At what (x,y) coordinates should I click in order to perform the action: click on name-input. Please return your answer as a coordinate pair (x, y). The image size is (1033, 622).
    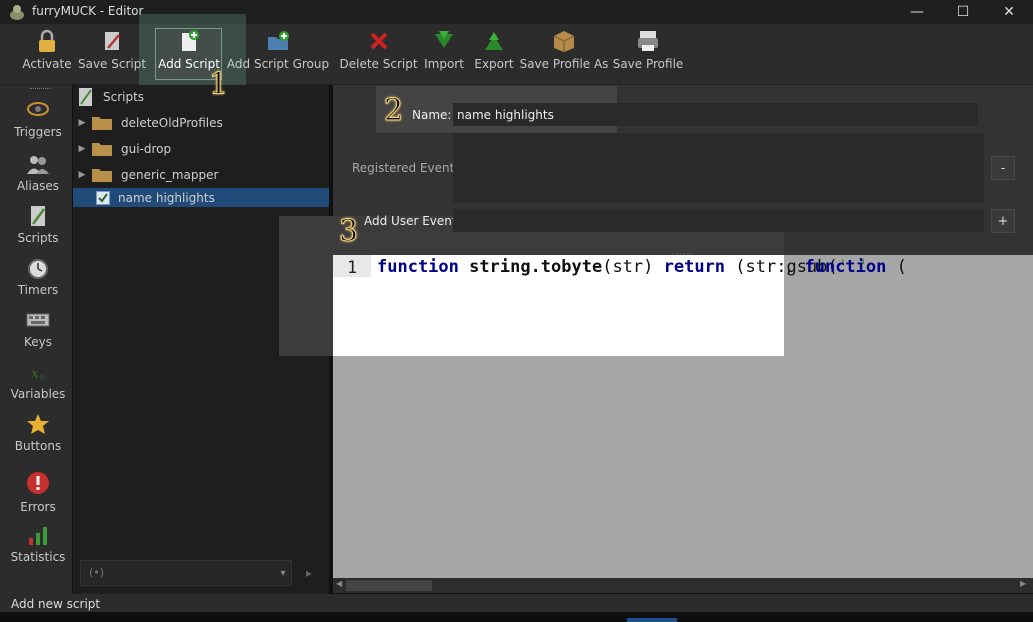
    Looking at the image, I should click on (715, 114).